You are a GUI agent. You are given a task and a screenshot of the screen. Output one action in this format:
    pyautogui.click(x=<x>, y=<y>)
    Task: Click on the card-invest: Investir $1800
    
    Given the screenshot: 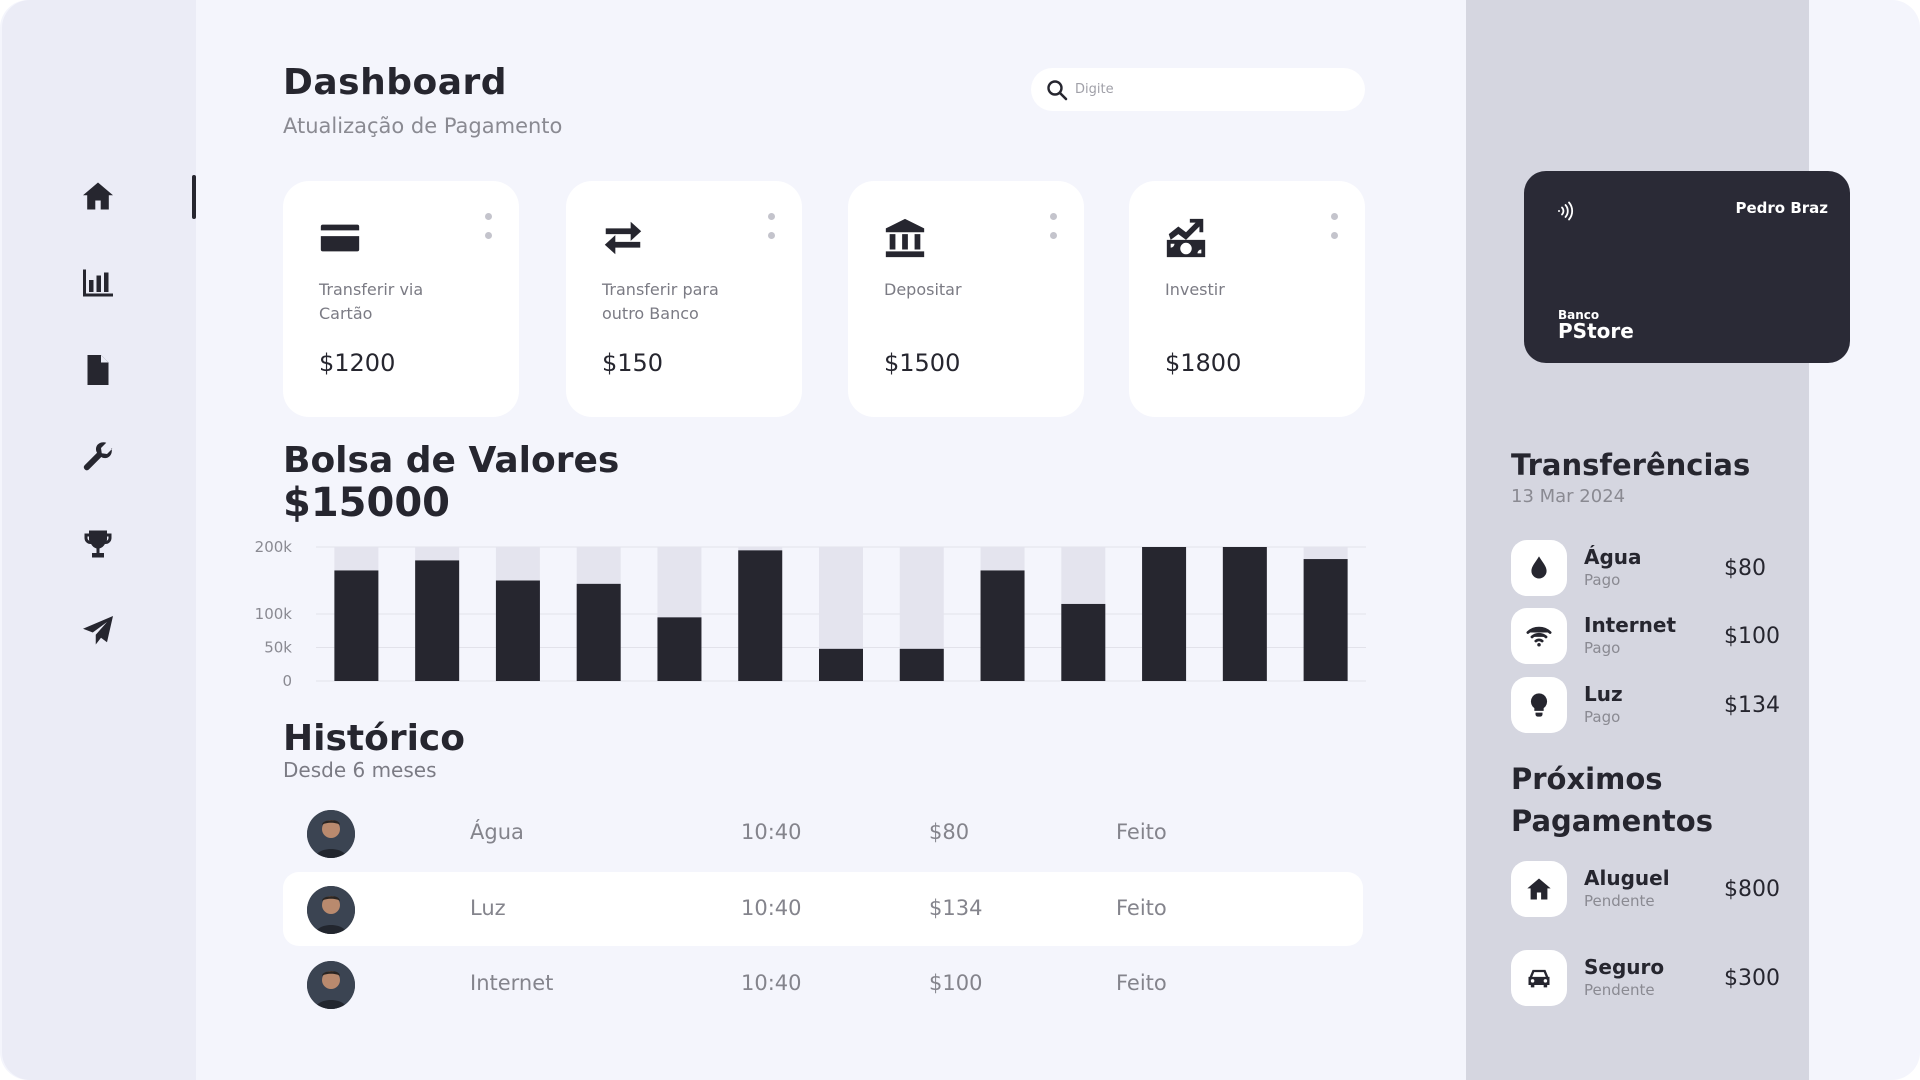 What is the action you would take?
    pyautogui.click(x=1247, y=299)
    